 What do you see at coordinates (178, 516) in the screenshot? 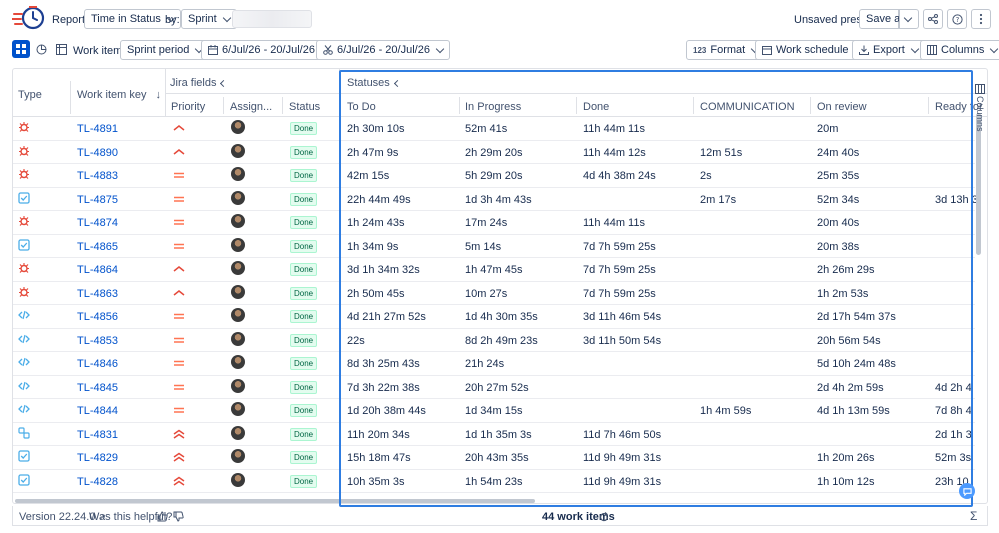
I see `thumbs-down-icon` at bounding box center [178, 516].